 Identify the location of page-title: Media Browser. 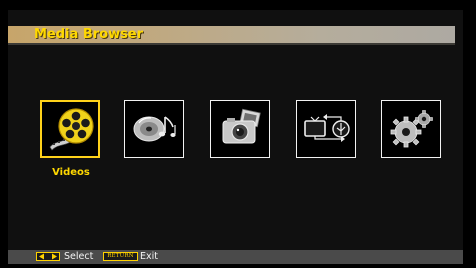
(89, 34).